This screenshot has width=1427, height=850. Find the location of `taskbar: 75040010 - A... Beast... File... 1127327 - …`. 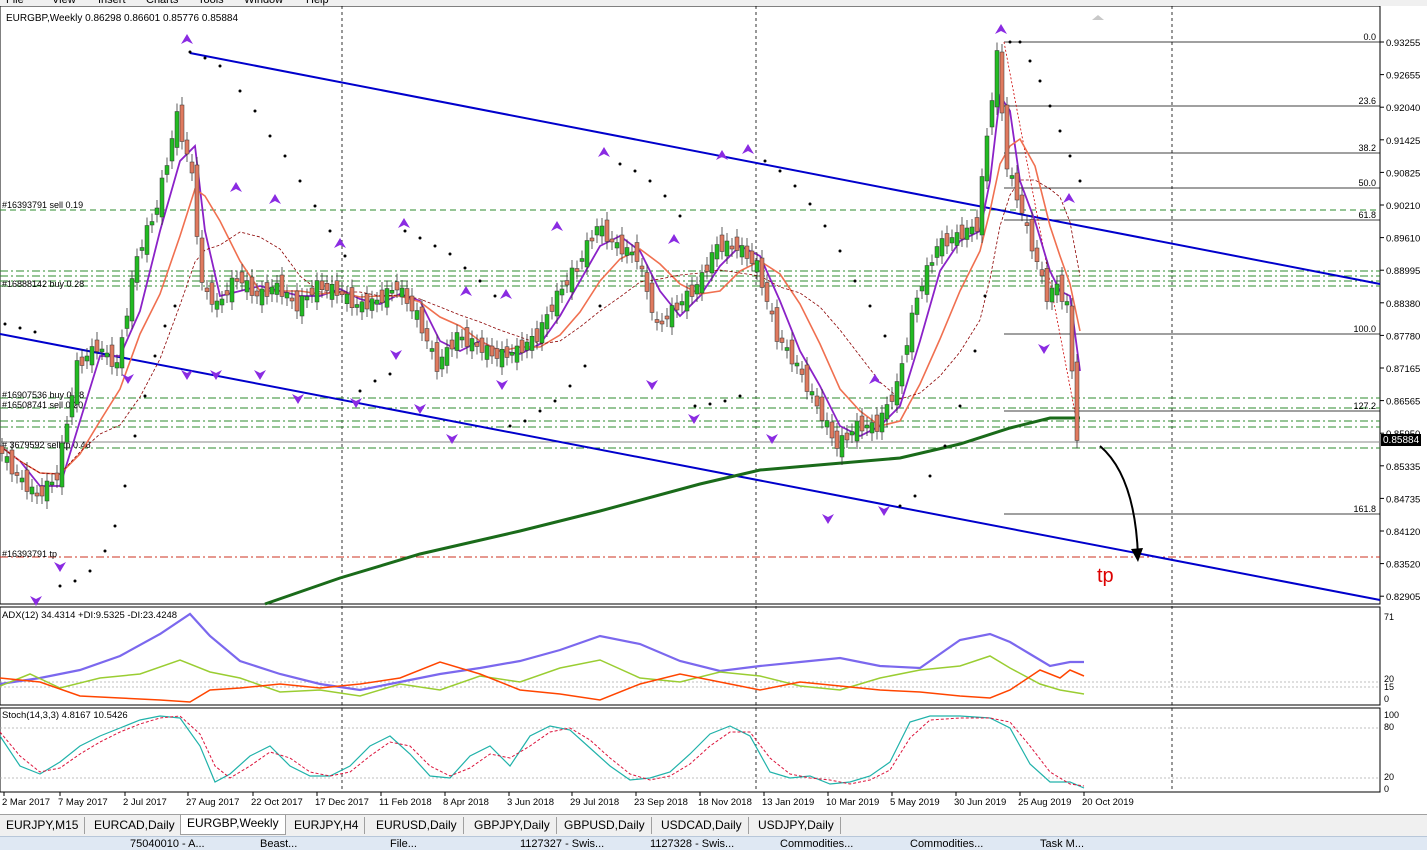

taskbar: 75040010 - A... Beast... File... 1127327 - … is located at coordinates (713, 843).